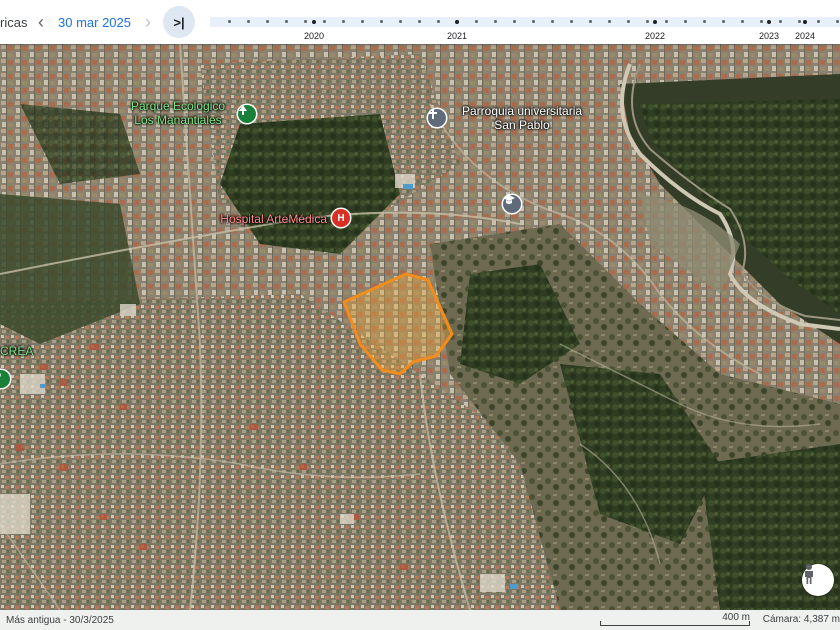  Describe the element at coordinates (655, 36) in the screenshot. I see `timeline-year-2022: 2022` at that location.